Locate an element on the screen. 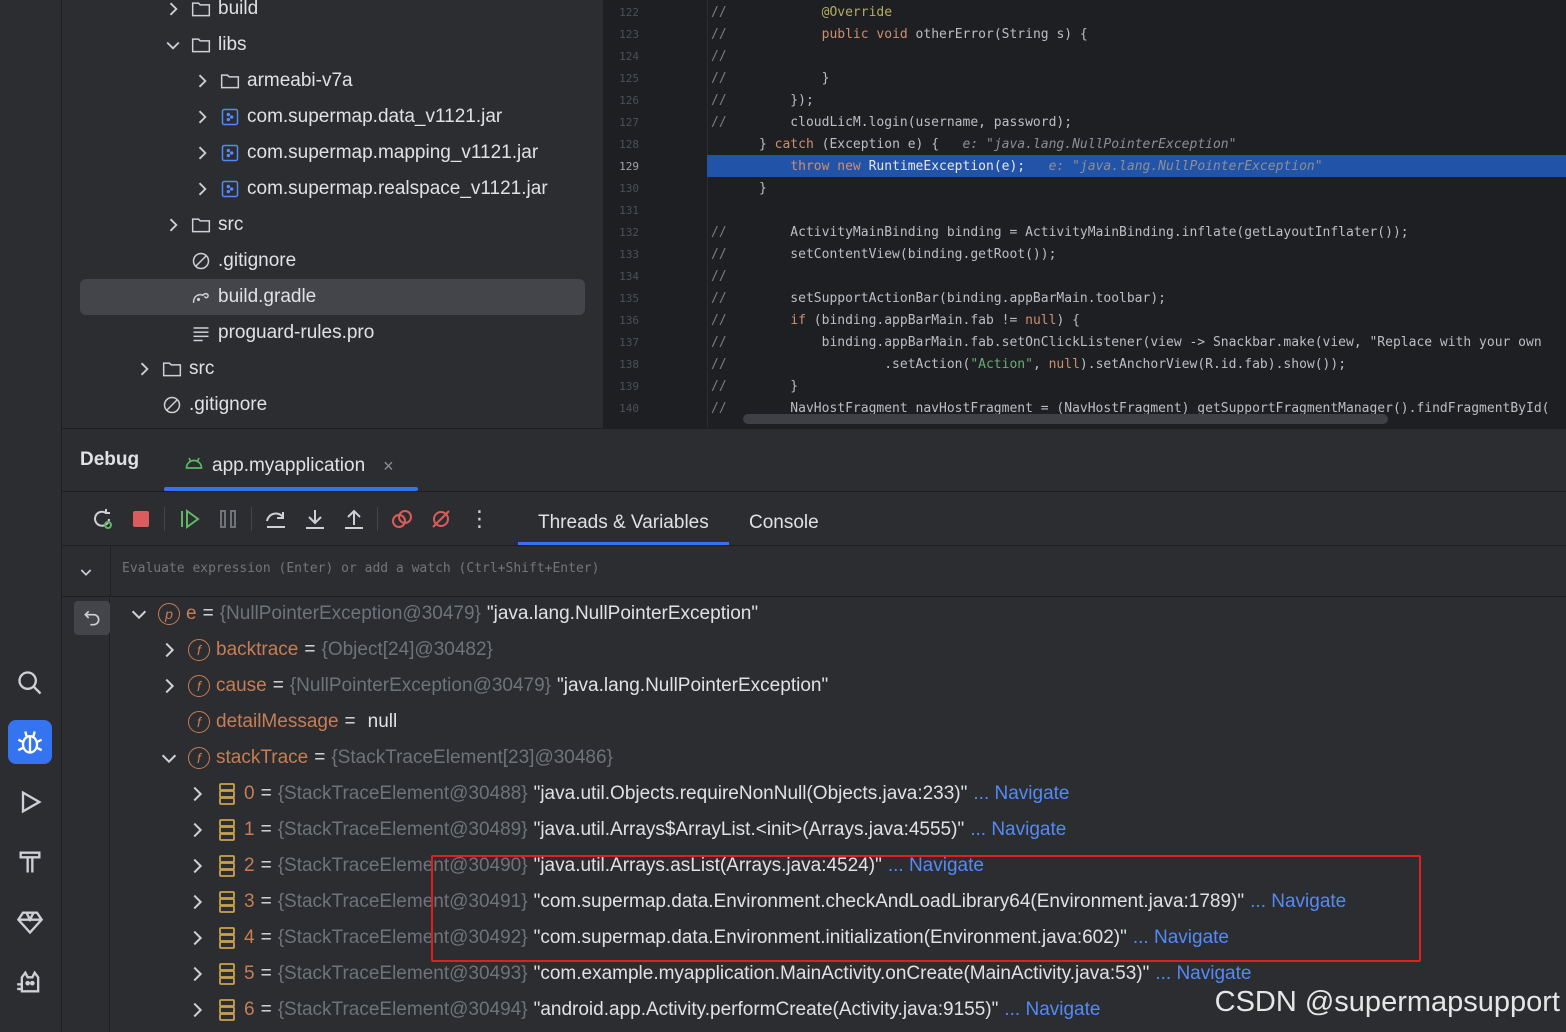 The height and width of the screenshot is (1032, 1566). code-line: 134 // is located at coordinates (1084, 276).